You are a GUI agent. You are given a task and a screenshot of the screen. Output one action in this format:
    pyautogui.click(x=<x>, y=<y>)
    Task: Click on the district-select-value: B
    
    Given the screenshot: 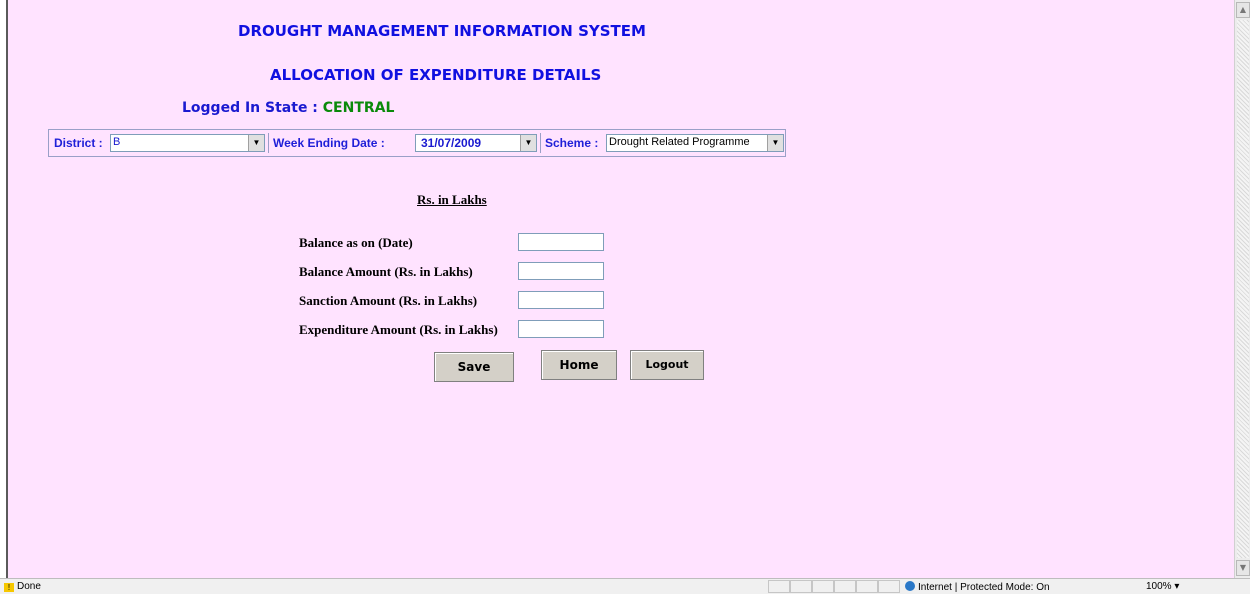 What is the action you would take?
    pyautogui.click(x=117, y=142)
    